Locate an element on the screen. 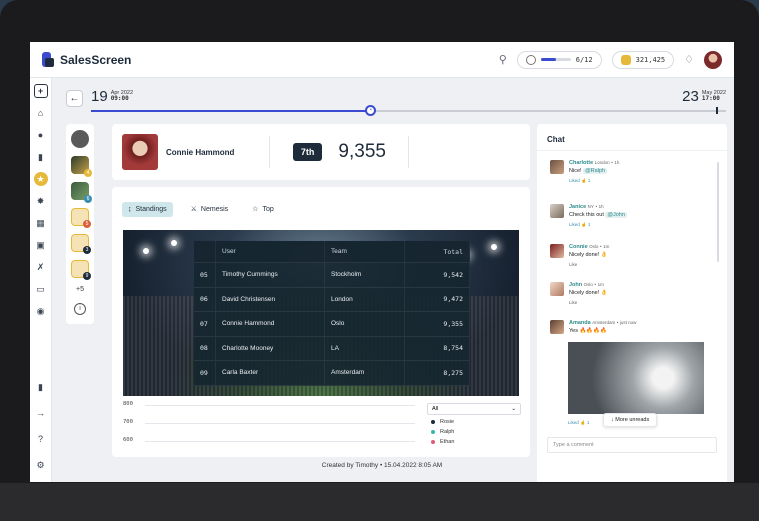 The image size is (759, 521). app-name: SalesScreen is located at coordinates (96, 59).